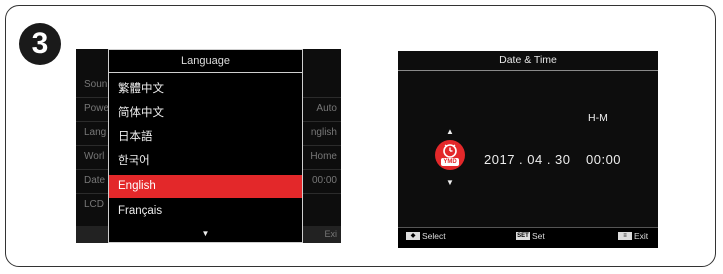  Describe the element at coordinates (324, 180) in the screenshot. I see `bg-row-value: 00:00` at that location.